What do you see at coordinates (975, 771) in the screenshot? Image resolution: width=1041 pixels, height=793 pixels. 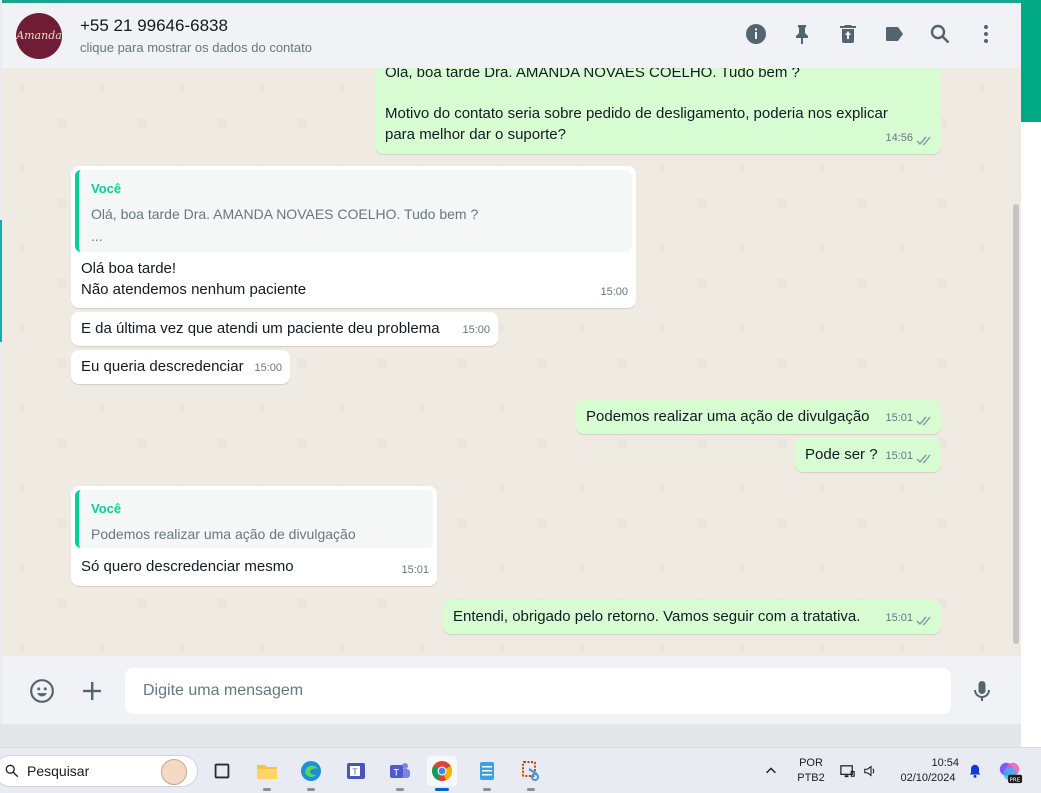 I see `notification-bell-icon` at bounding box center [975, 771].